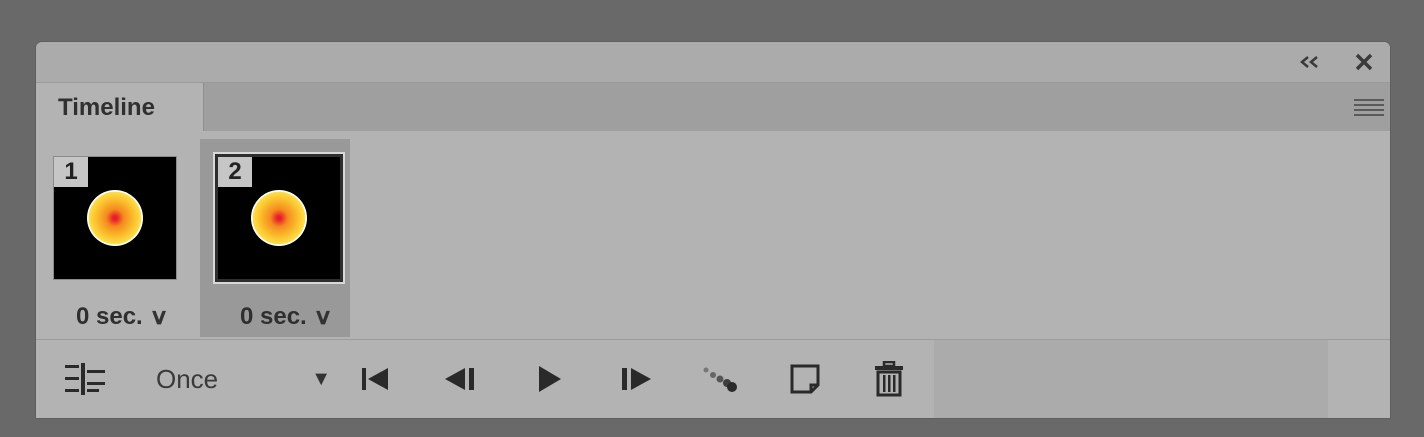  Describe the element at coordinates (1131, 379) in the screenshot. I see `toolbar-filler` at that location.